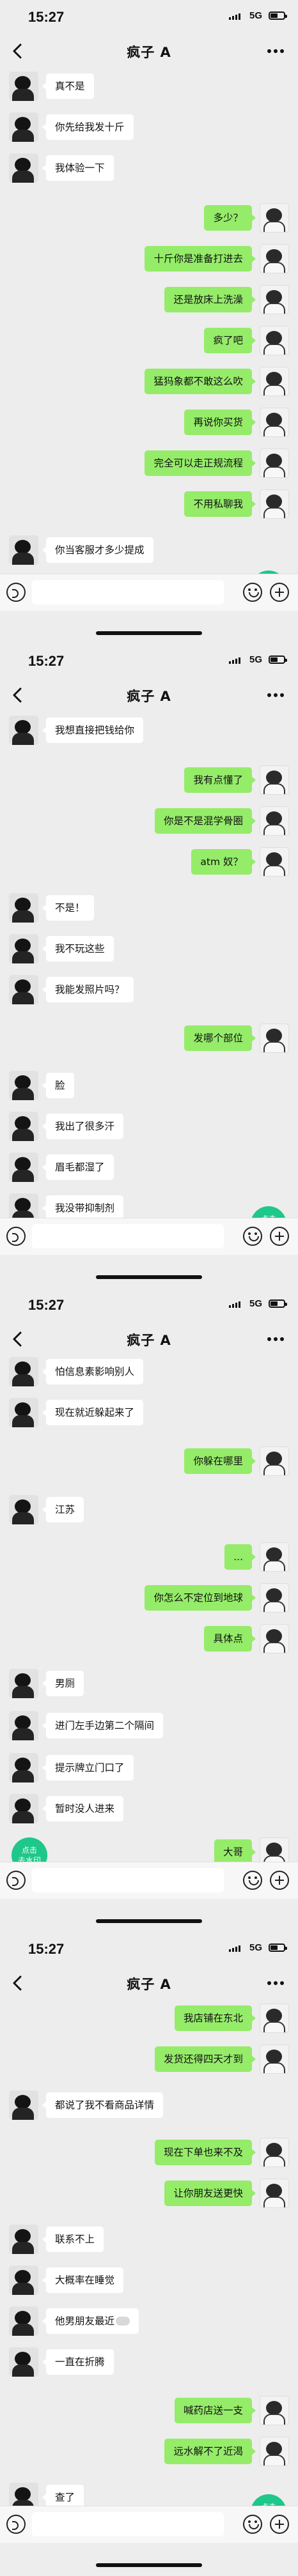 This screenshot has width=298, height=2576. I want to click on message-bubble: 我体验一下, so click(78, 168).